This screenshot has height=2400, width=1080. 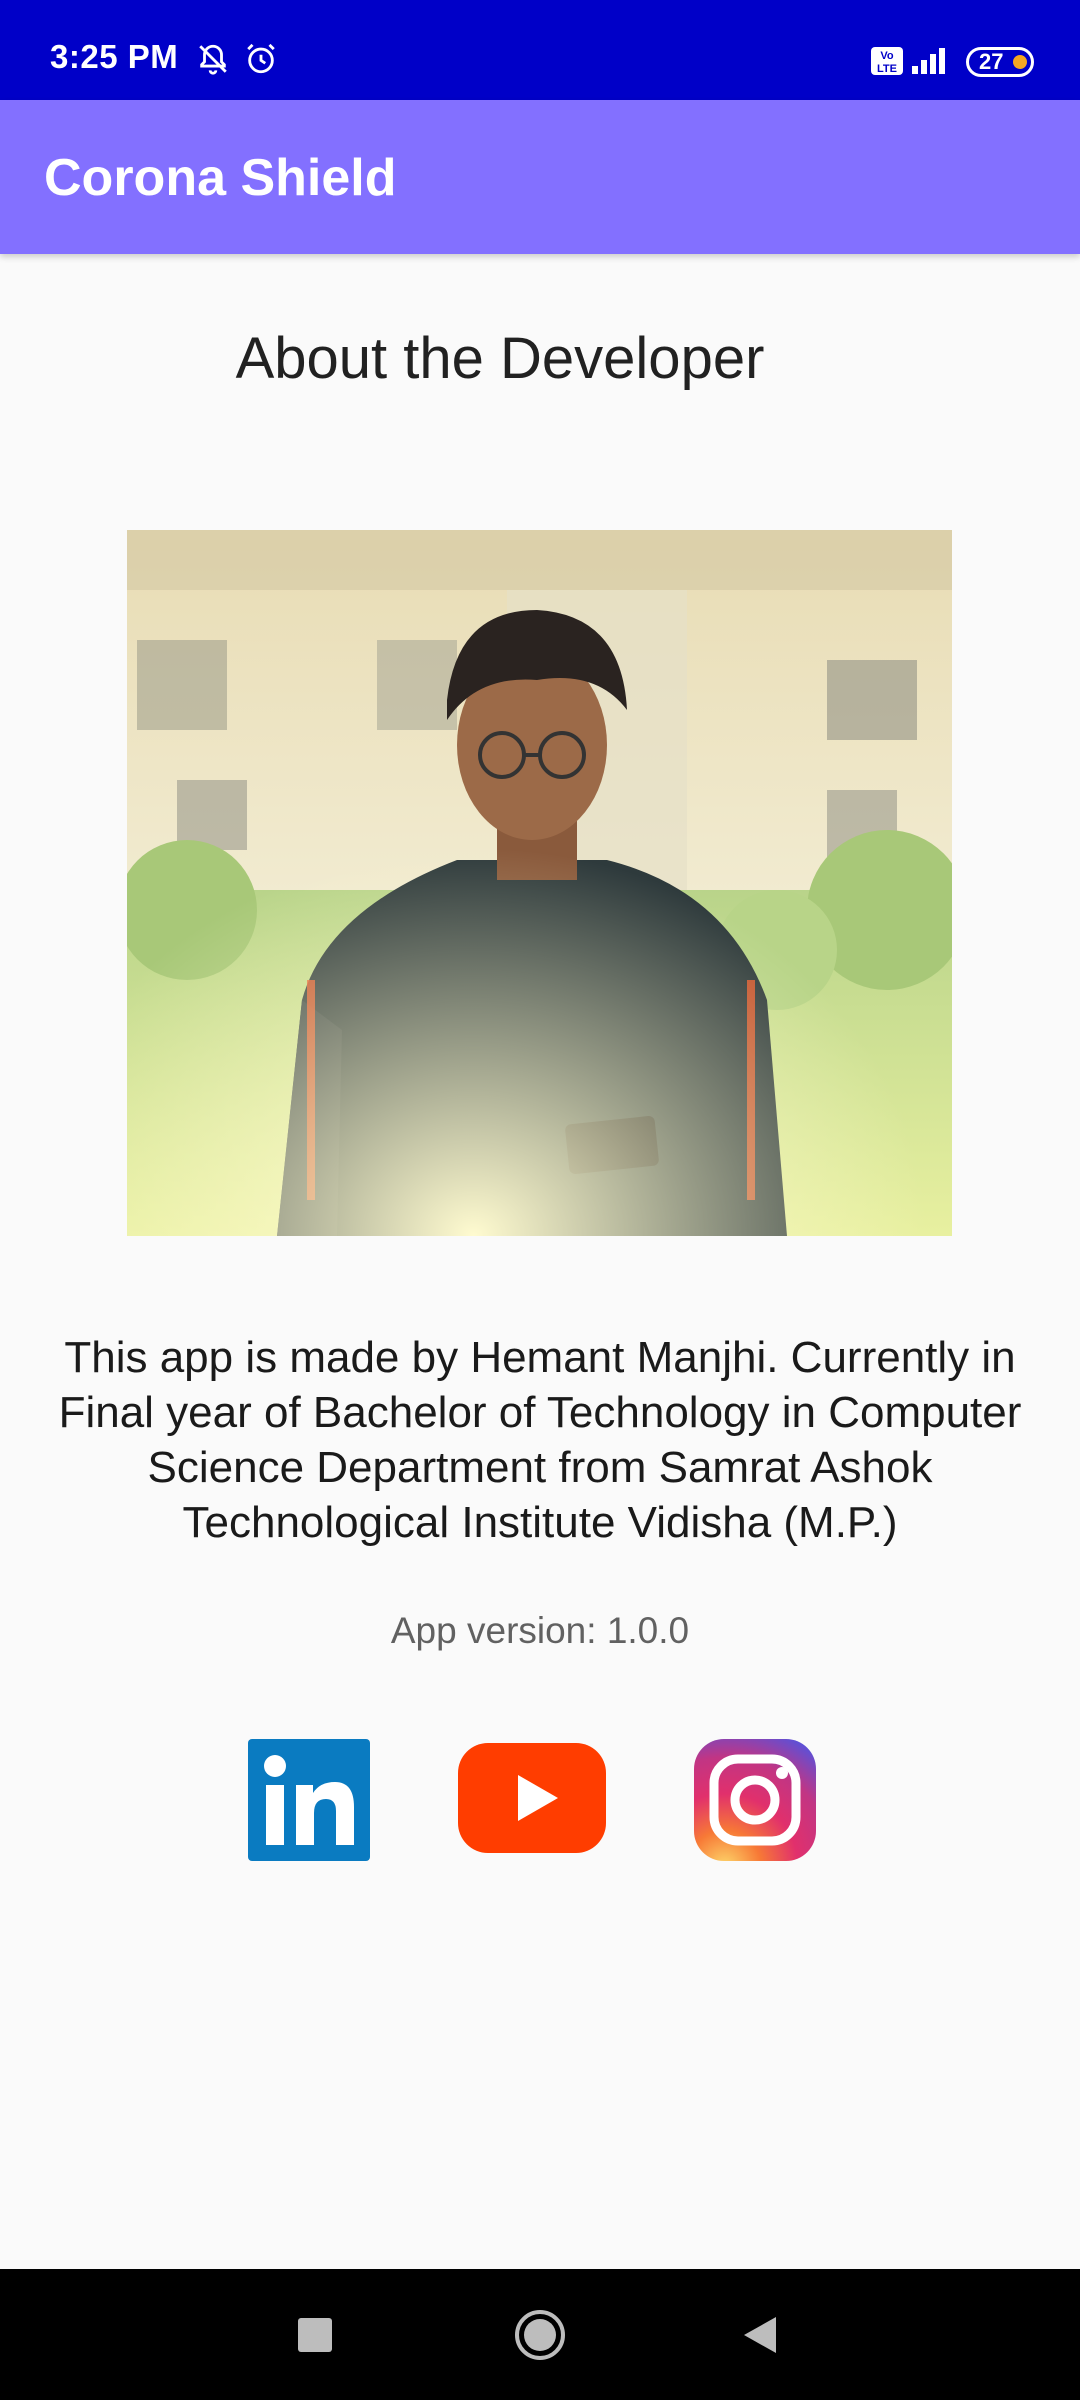 What do you see at coordinates (532, 1798) in the screenshot?
I see `youtube-icon` at bounding box center [532, 1798].